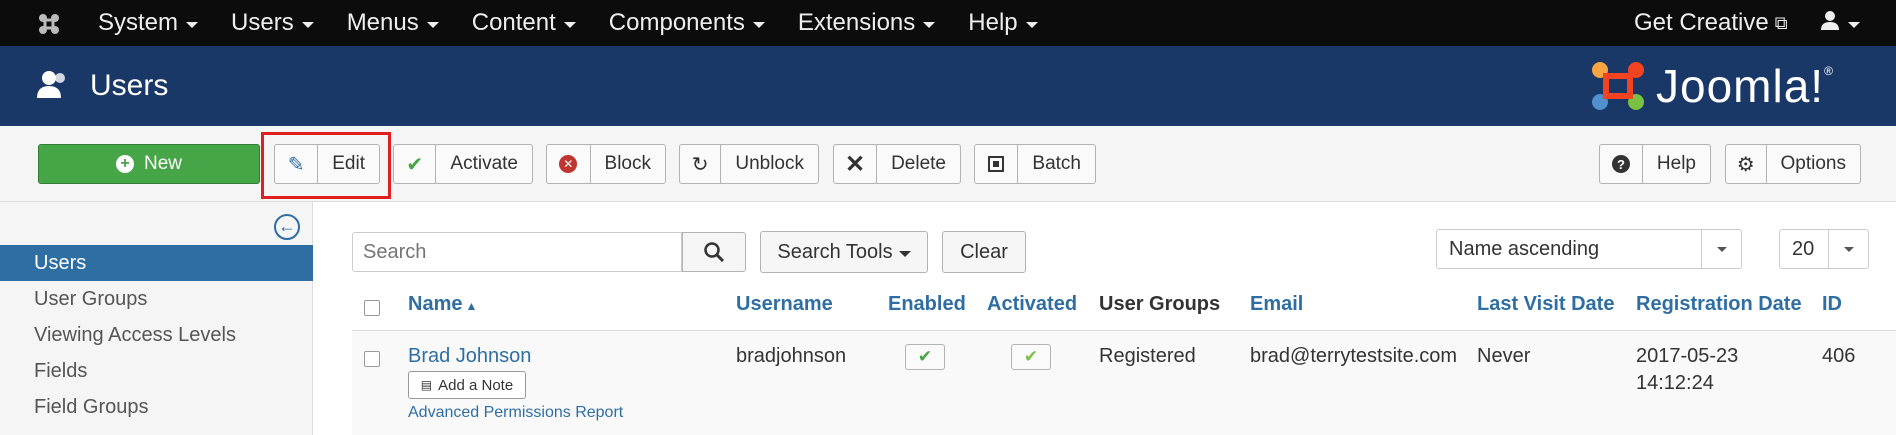 The width and height of the screenshot is (1896, 435). What do you see at coordinates (769, 163) in the screenshot?
I see `unblock-label: Unblock` at bounding box center [769, 163].